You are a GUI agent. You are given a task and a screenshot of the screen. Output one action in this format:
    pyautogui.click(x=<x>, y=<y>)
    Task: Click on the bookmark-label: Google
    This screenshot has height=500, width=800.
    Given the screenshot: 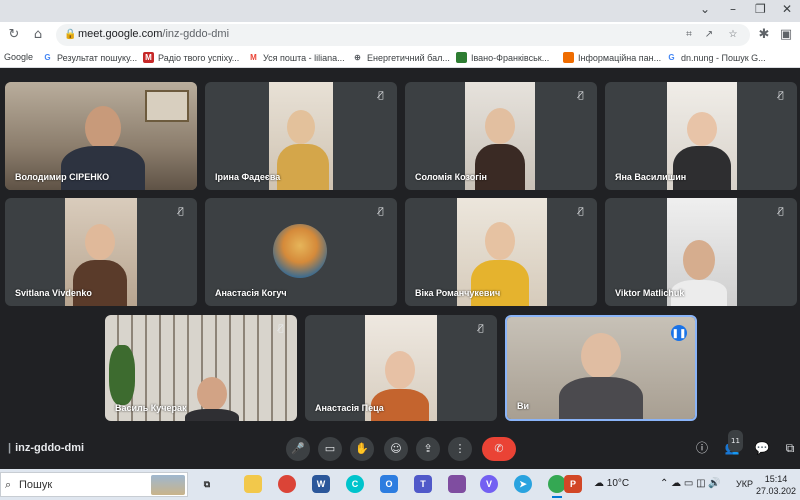 What is the action you would take?
    pyautogui.click(x=19, y=57)
    